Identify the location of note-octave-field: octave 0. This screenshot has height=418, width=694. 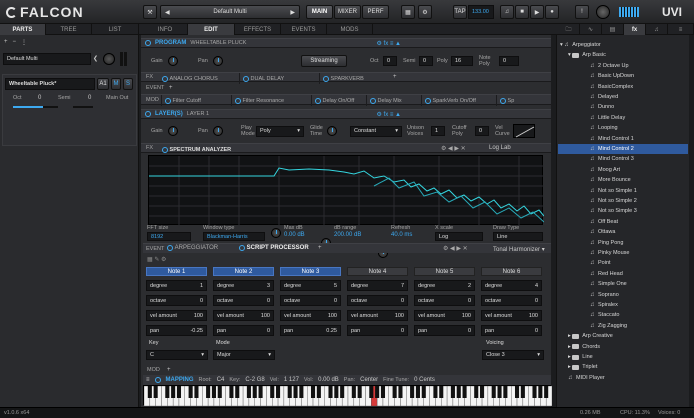
(377, 300).